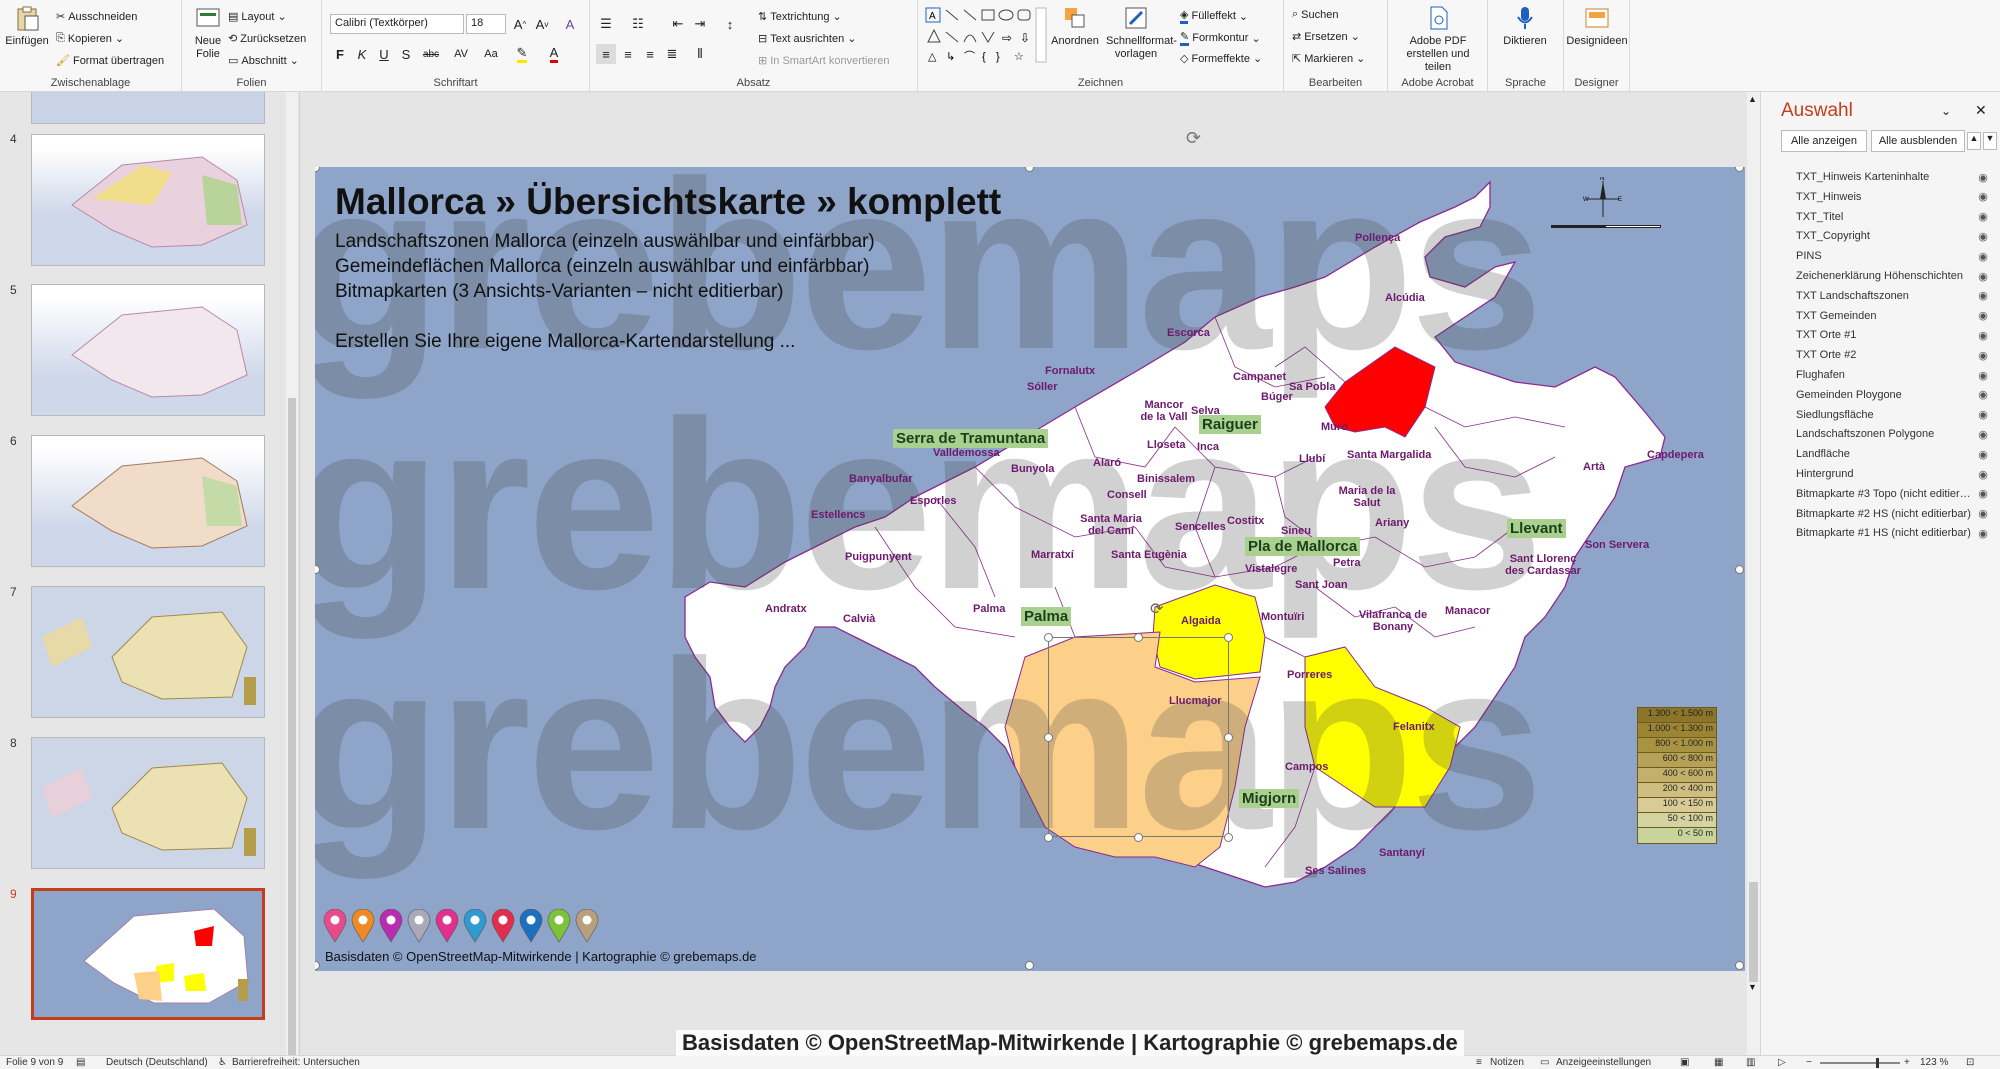 The image size is (2000, 1069). What do you see at coordinates (1809, 1062) in the screenshot?
I see `zoom-out-icon: −` at bounding box center [1809, 1062].